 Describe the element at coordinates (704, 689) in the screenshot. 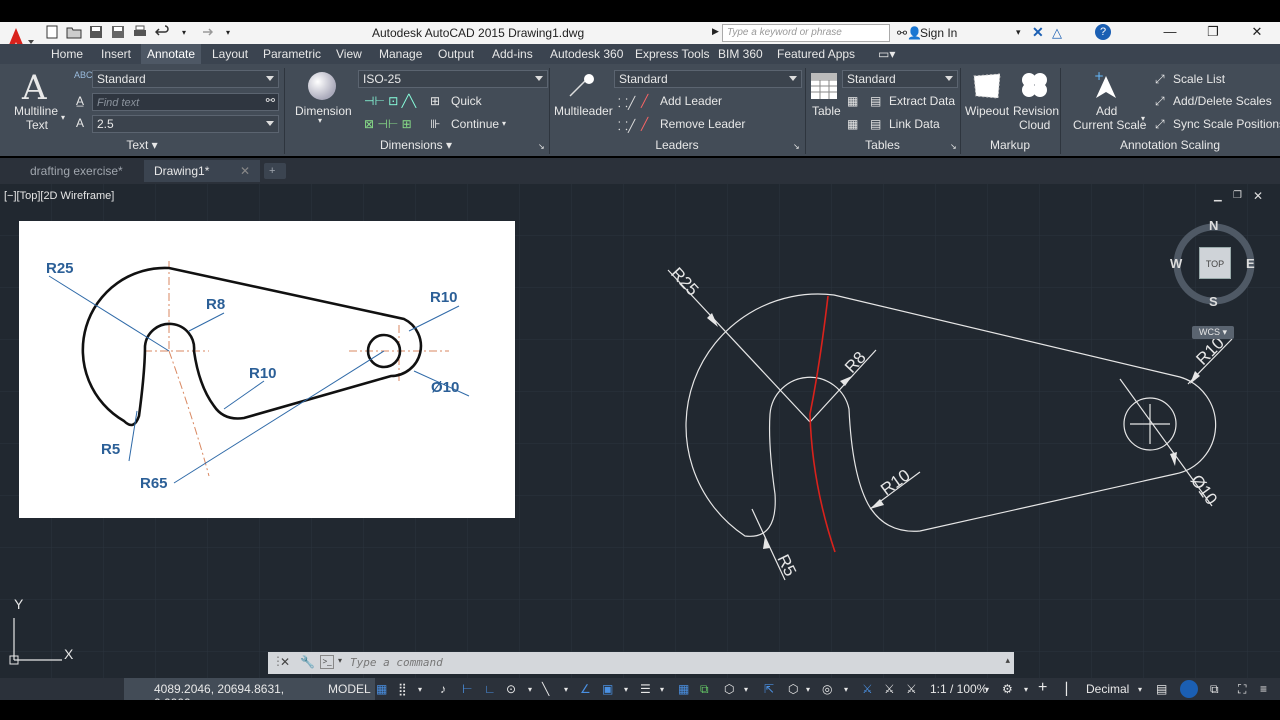

I see `selection-cycling-icon: ⧉` at that location.